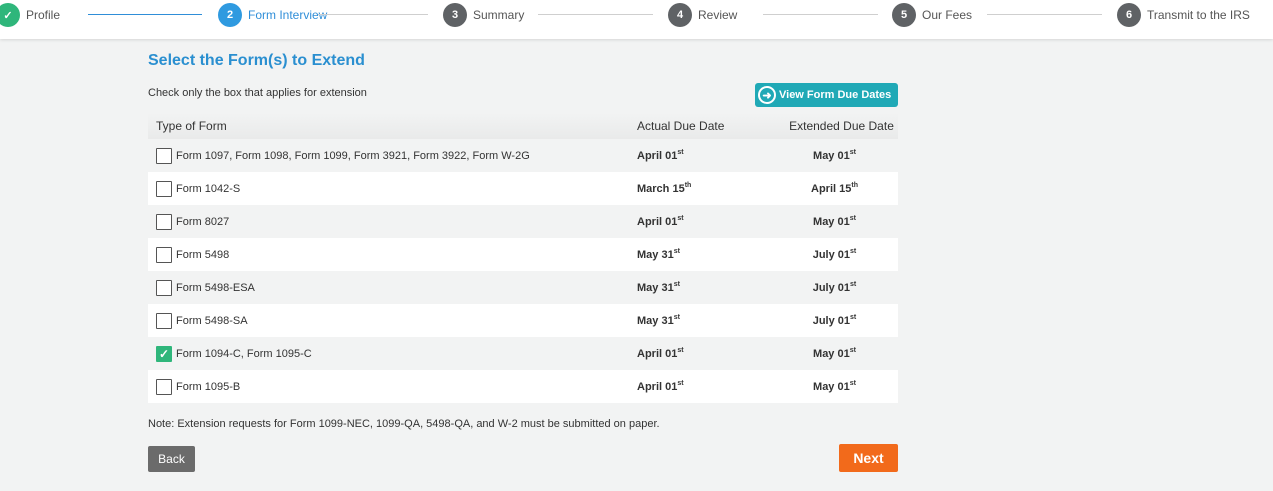 This screenshot has height=491, width=1273. What do you see at coordinates (835, 95) in the screenshot?
I see `due-dates-button-label: View Form Due Dates` at bounding box center [835, 95].